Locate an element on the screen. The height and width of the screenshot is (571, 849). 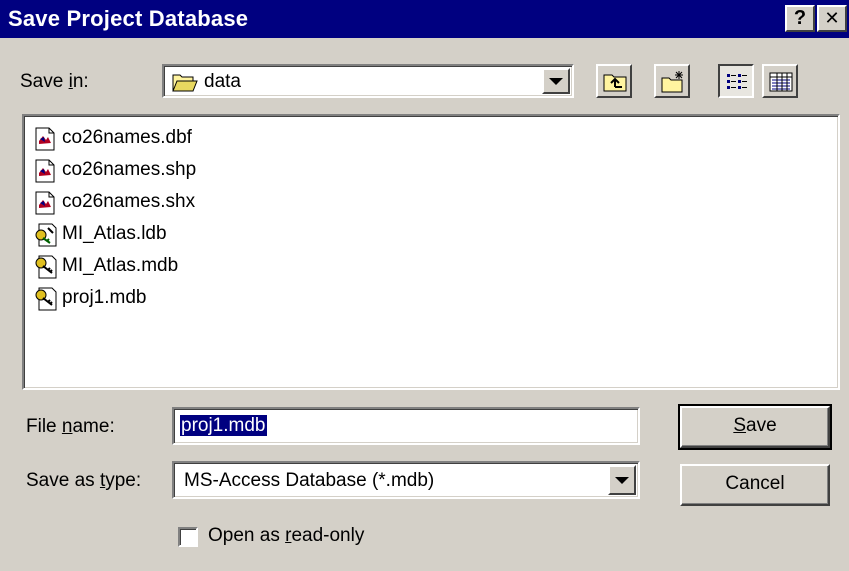
save-in-label-pre: Save is located at coordinates (44, 81).